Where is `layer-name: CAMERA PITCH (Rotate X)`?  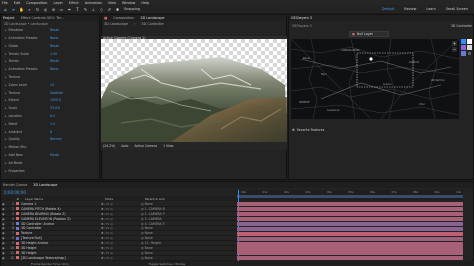
layer-name: CAMERA PITCH (Rotate X) is located at coordinates (61, 209).